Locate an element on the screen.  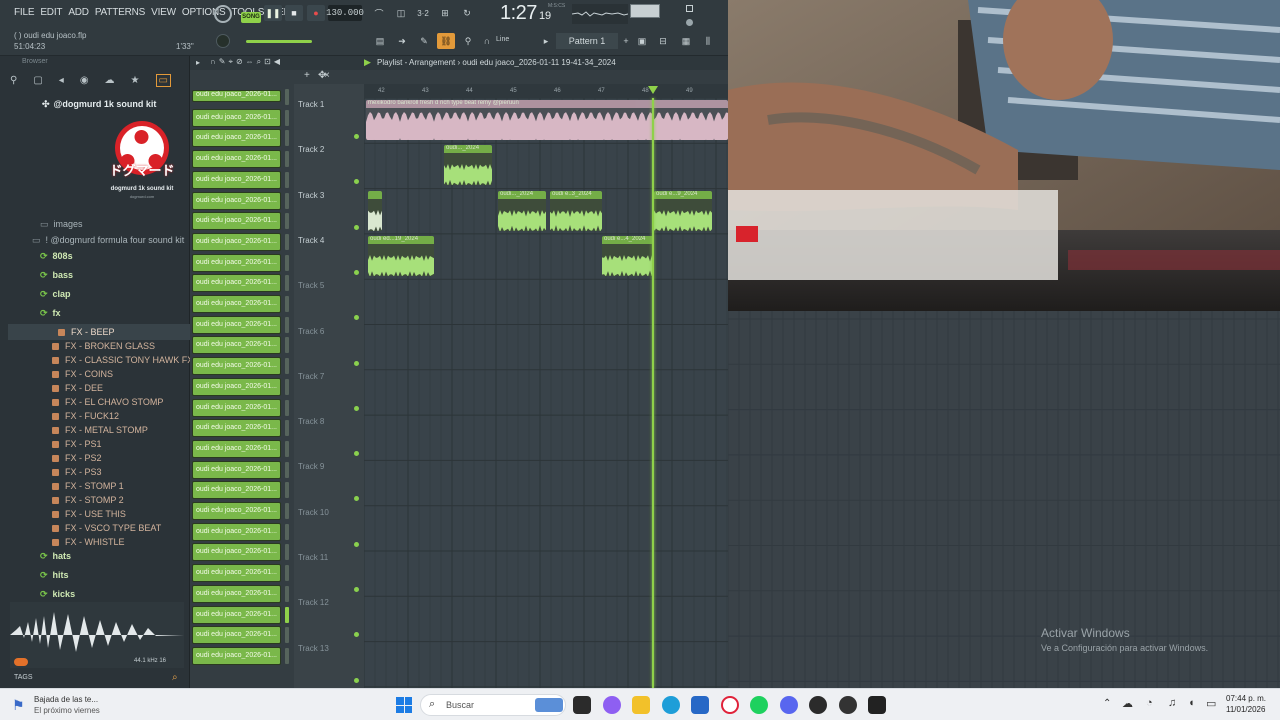
browser-group: ⟳ hits is located at coordinates (54, 575).